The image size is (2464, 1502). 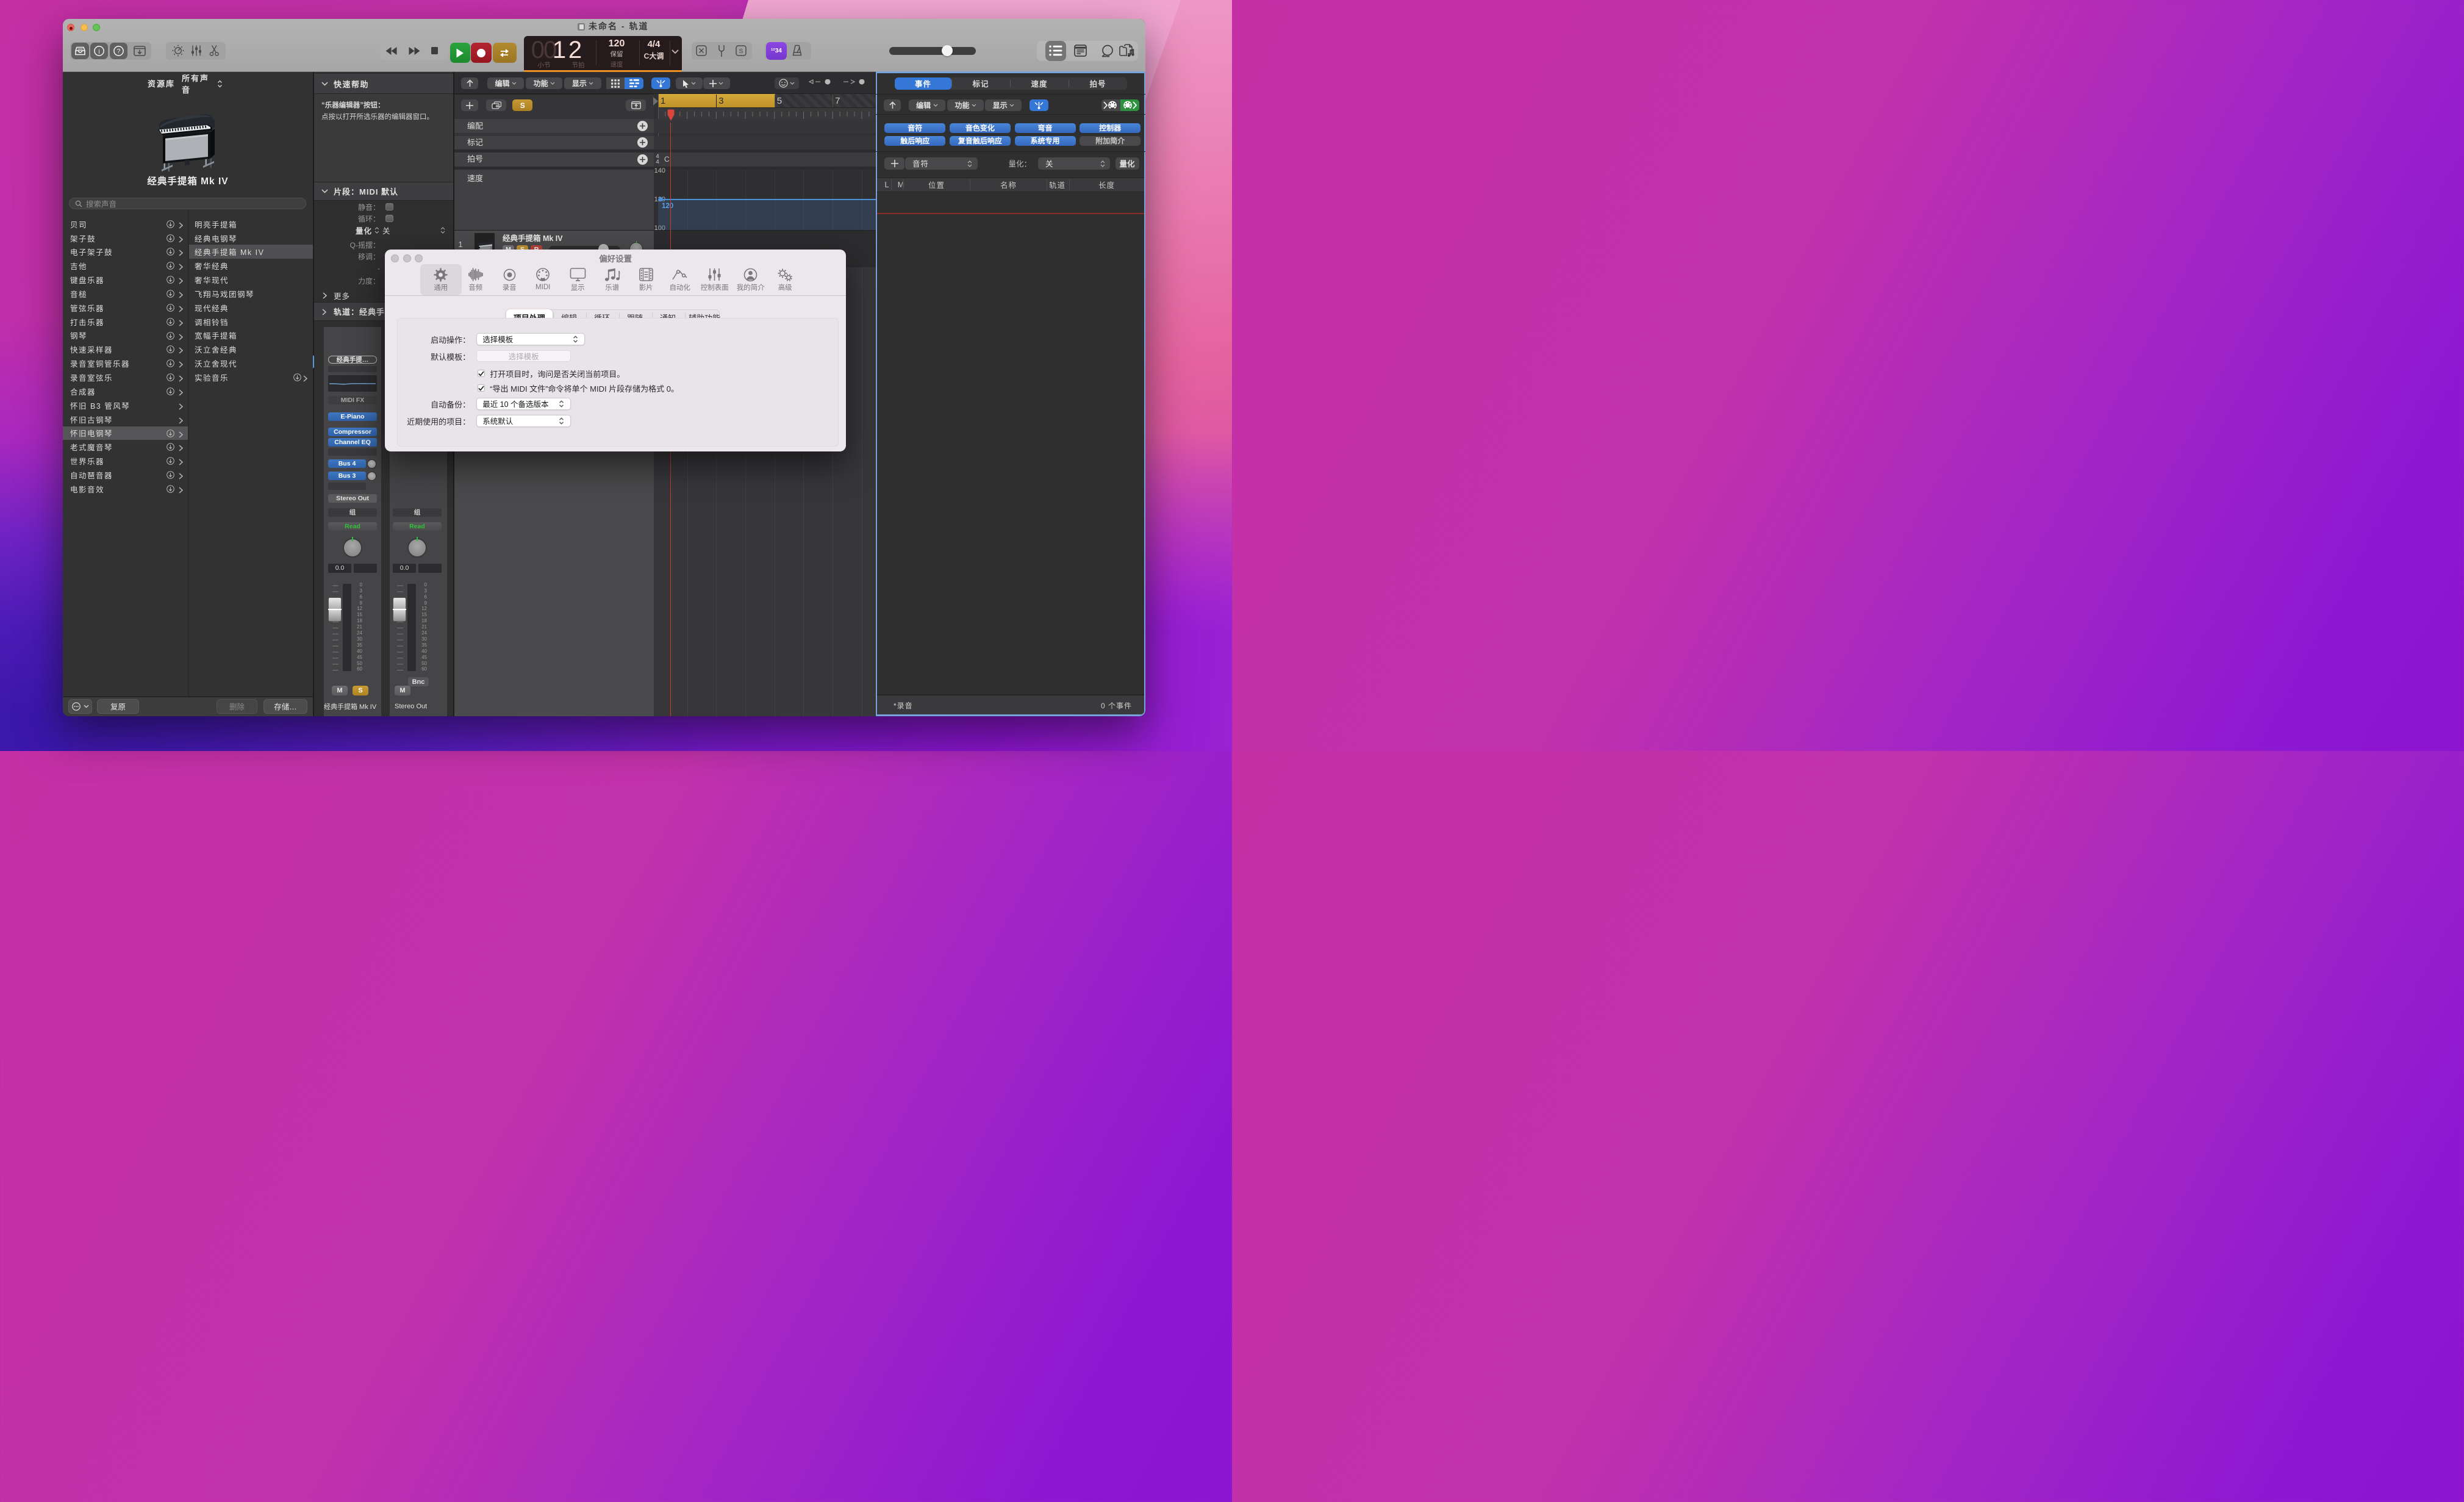 I want to click on svg-text: i, so click(x=99, y=51).